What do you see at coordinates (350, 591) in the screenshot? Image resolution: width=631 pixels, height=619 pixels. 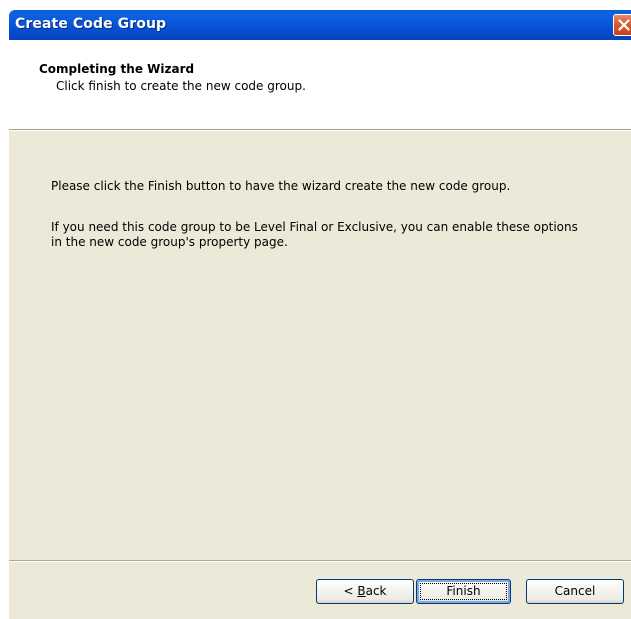 I see `back-arrow-text: <` at bounding box center [350, 591].